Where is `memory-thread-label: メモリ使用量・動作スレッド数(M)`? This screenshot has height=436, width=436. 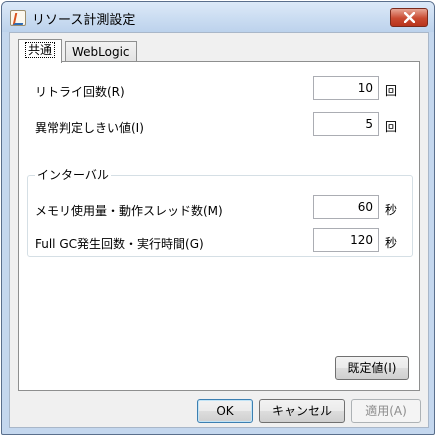
memory-thread-label: メモリ使用量・動作スレッド数(M) is located at coordinates (129, 211).